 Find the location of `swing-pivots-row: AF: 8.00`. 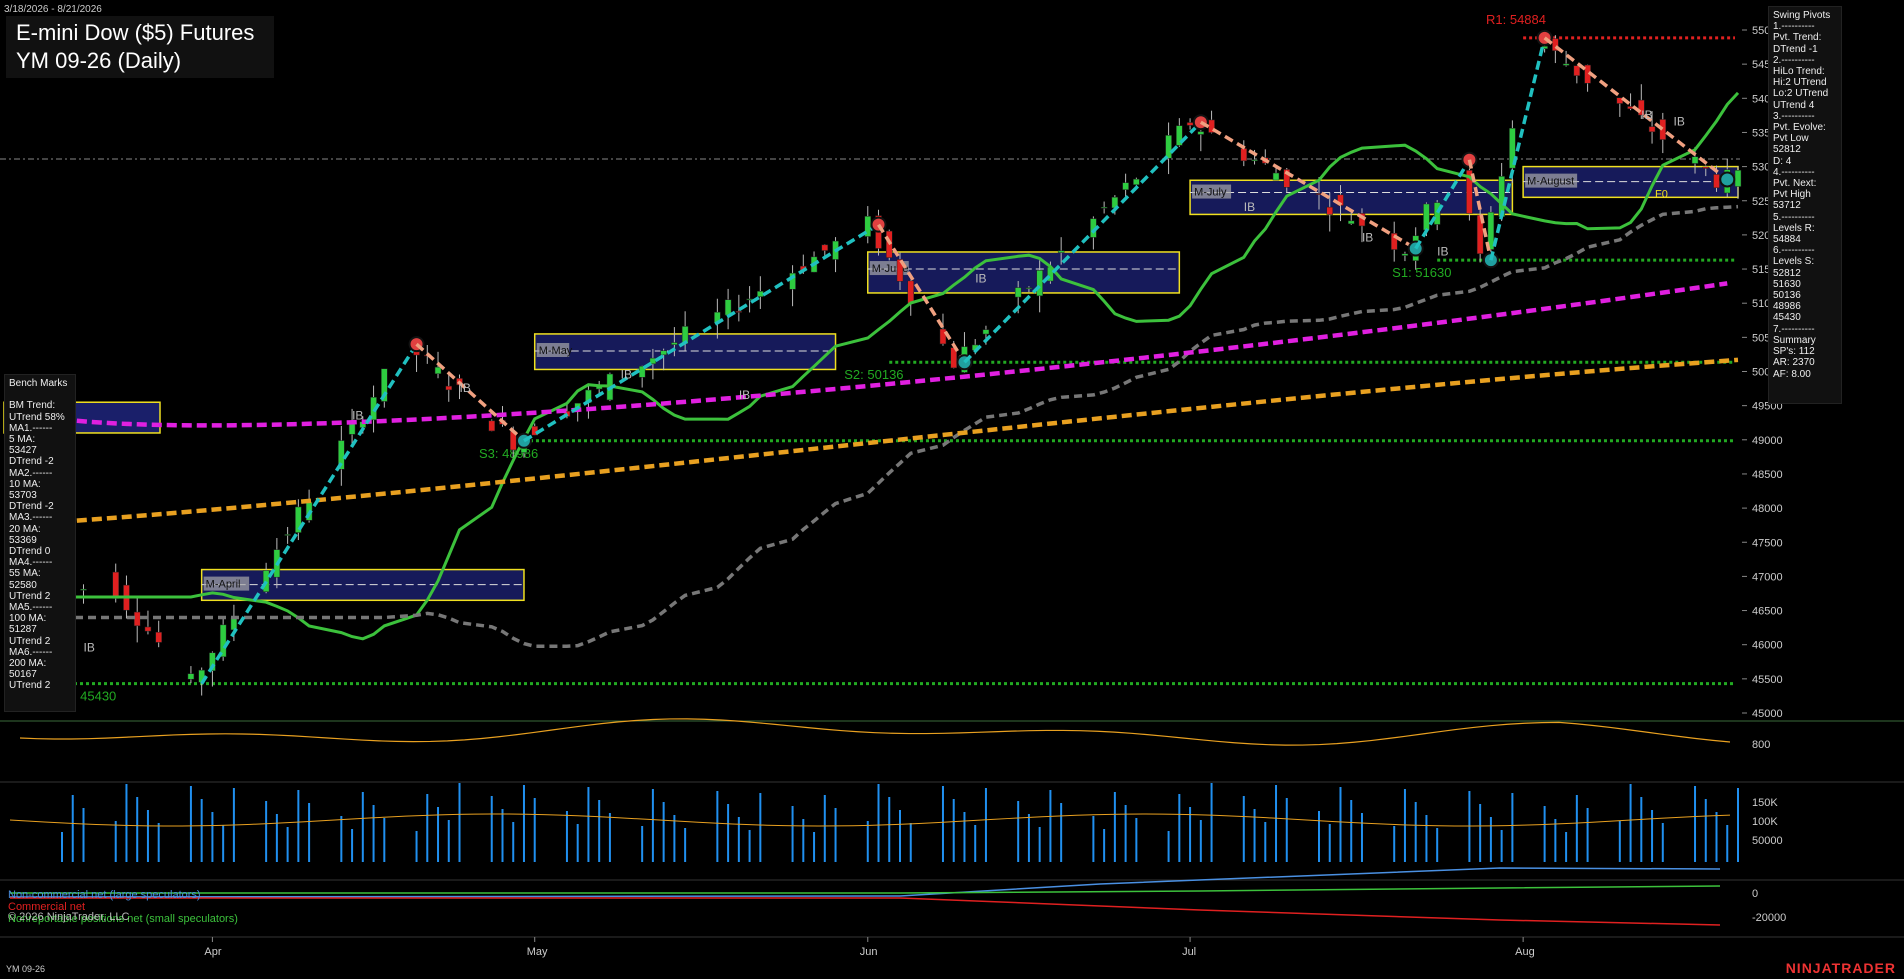

swing-pivots-row: AF: 8.00 is located at coordinates (1792, 374).